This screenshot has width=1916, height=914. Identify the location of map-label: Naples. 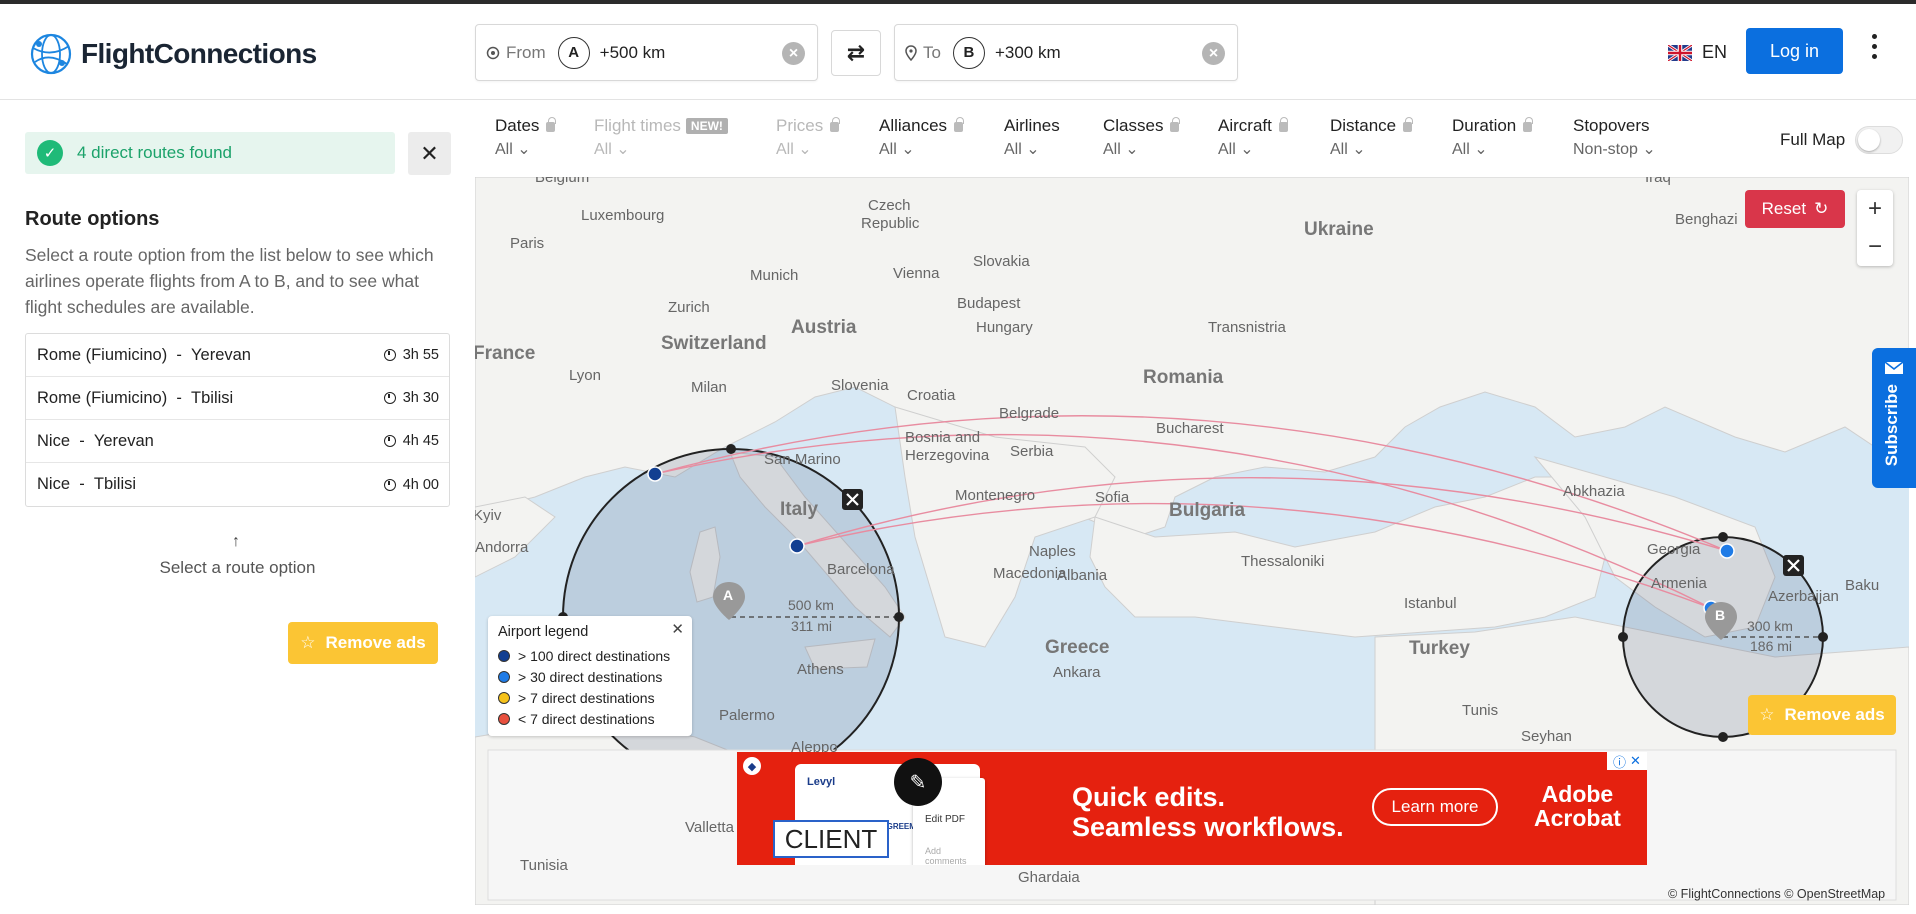
(1052, 551).